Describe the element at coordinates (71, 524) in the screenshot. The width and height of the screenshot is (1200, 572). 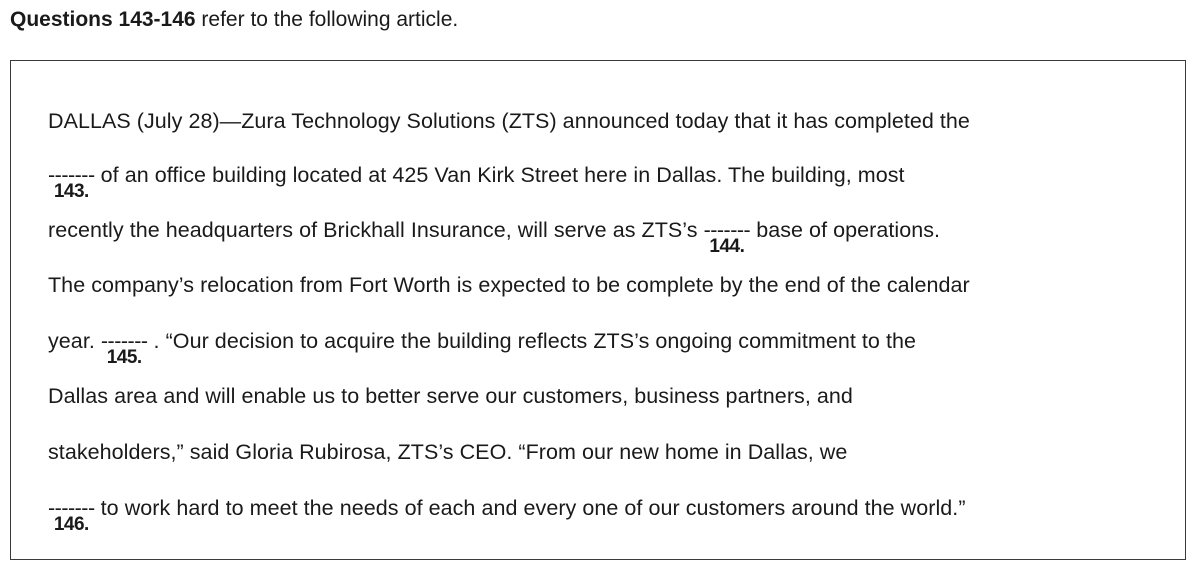
I see `question-number-146: 146.` at that location.